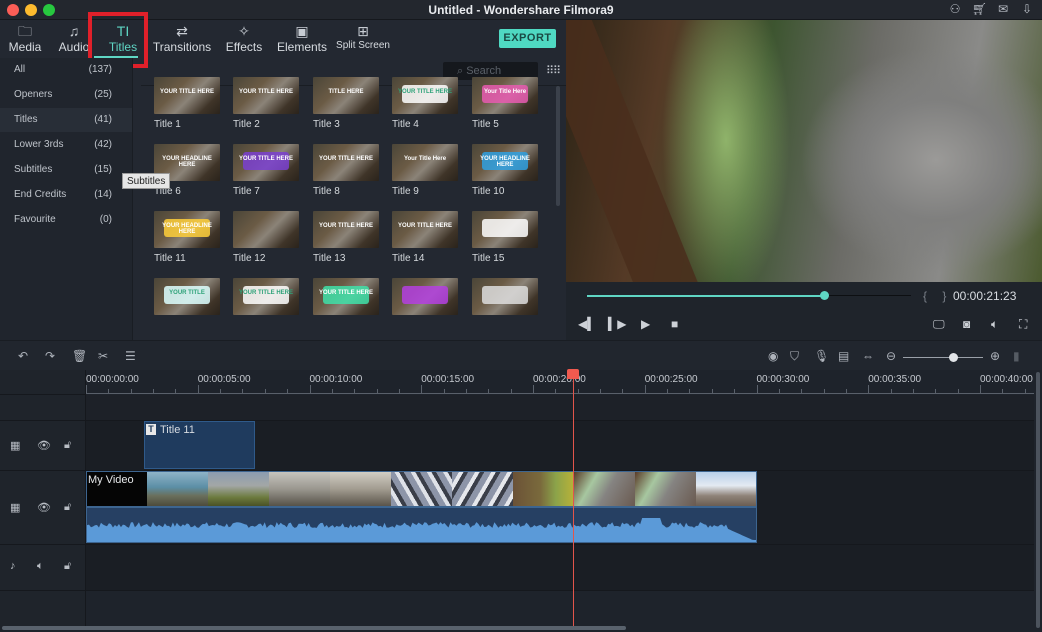 The width and height of the screenshot is (1042, 632). Describe the element at coordinates (821, 356) in the screenshot. I see `microphone-icon: 🎙︎` at that location.